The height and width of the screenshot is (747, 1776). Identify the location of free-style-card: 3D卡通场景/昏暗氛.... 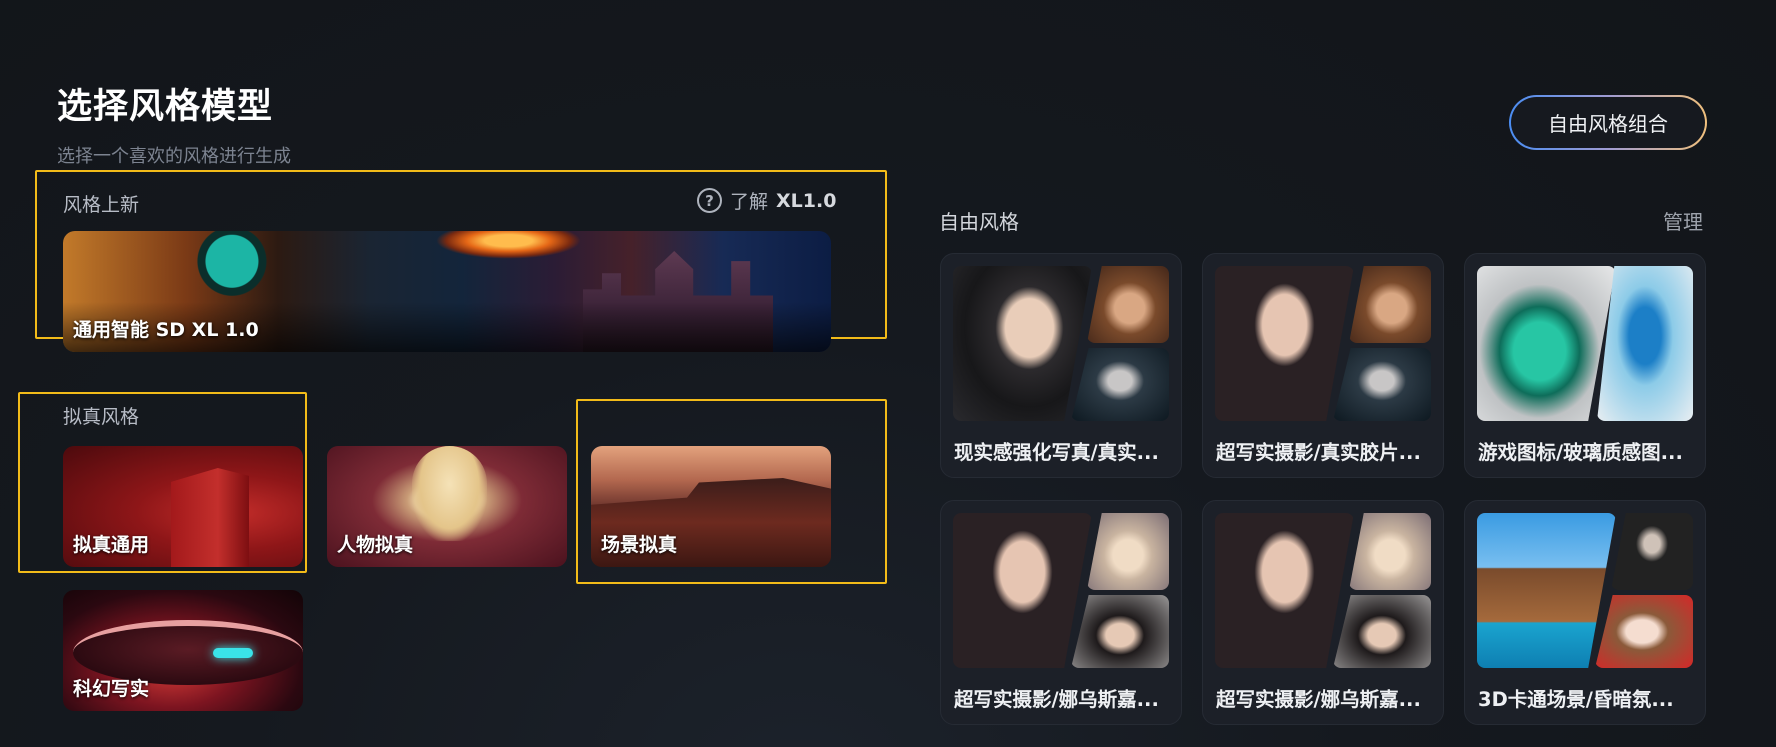
(1585, 612).